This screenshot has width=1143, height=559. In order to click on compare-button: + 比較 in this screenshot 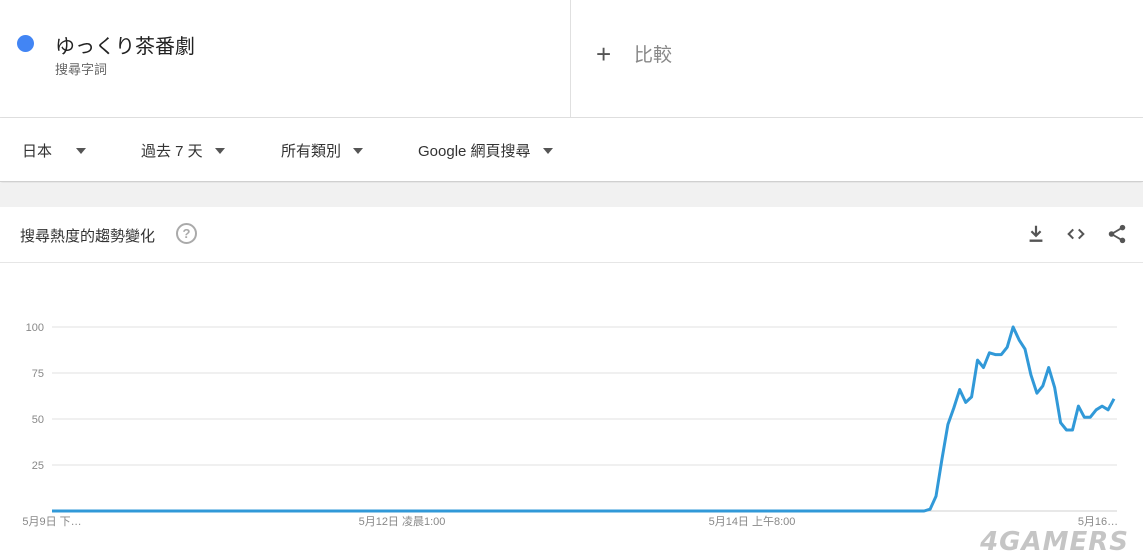, I will do `click(634, 53)`.